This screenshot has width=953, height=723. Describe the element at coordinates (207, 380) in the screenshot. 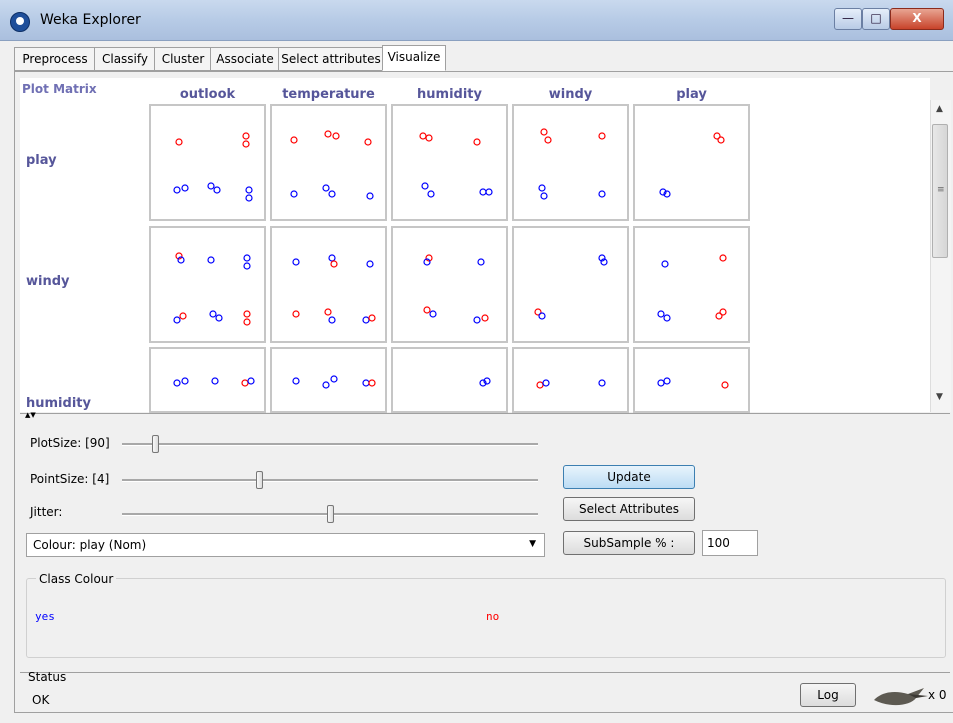

I see `scatter-cell-humidity-outlook` at that location.